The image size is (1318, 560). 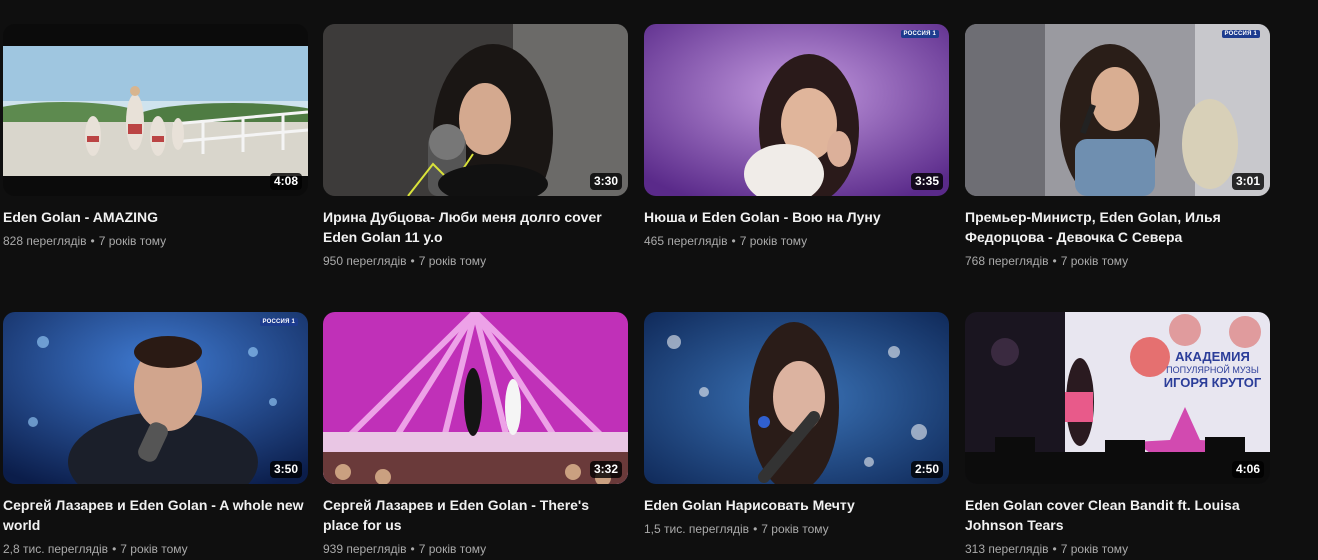 I want to click on video-thumbnail: РОССИЯ 1 3:50, so click(x=155, y=398).